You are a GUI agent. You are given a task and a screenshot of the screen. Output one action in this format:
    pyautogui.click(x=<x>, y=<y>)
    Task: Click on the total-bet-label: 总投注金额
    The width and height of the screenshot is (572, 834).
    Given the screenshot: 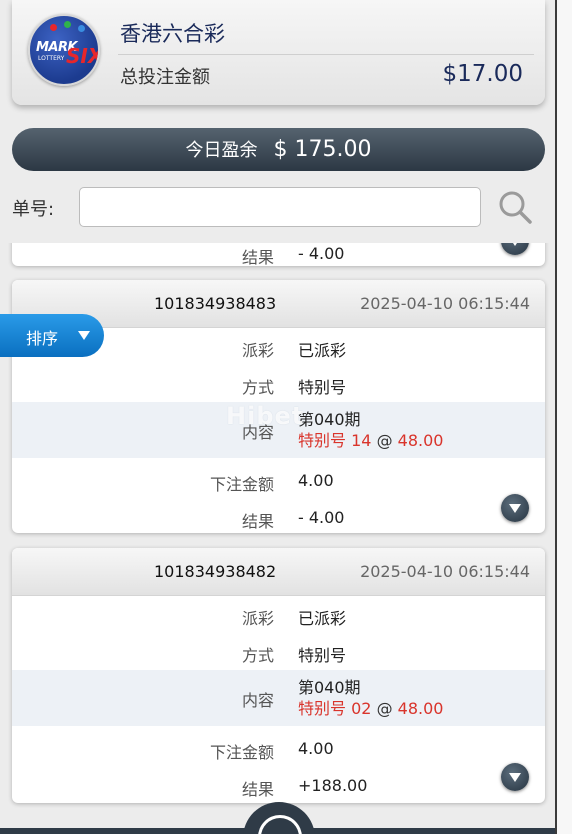 What is the action you would take?
    pyautogui.click(x=165, y=77)
    